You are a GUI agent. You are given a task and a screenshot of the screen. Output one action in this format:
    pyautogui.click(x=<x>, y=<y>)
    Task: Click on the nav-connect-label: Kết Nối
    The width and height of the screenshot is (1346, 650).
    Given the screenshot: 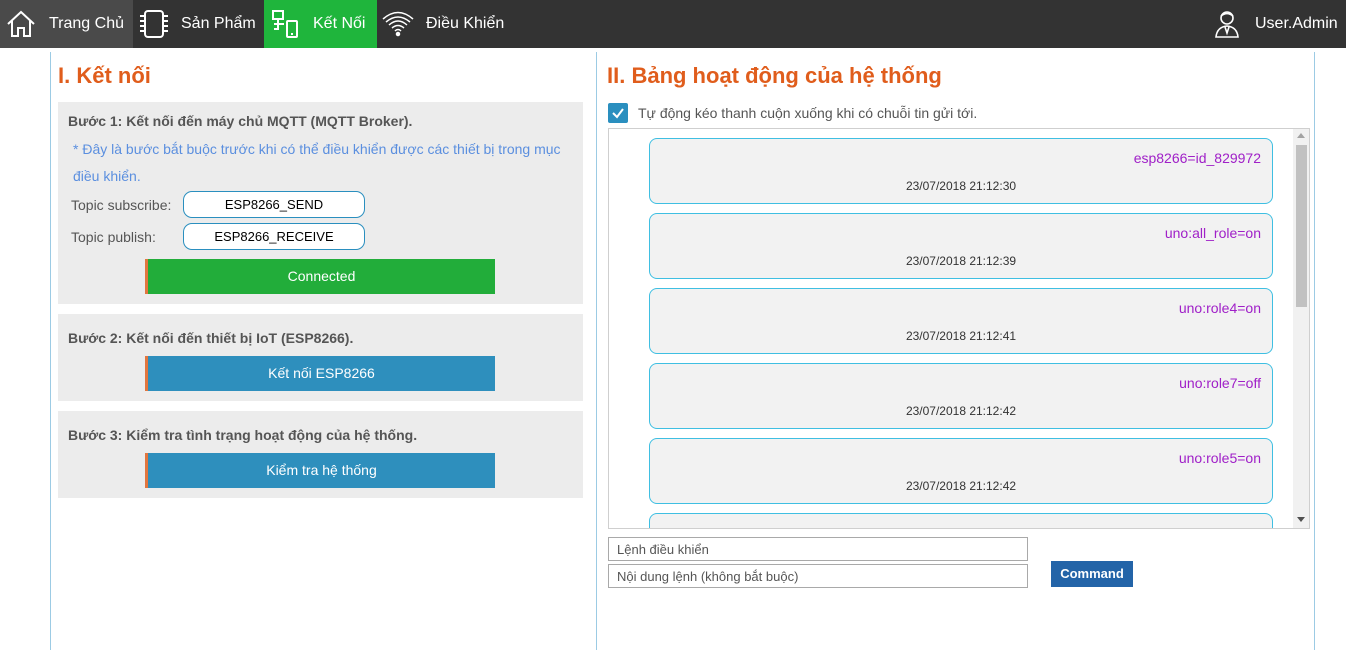 What is the action you would take?
    pyautogui.click(x=339, y=23)
    